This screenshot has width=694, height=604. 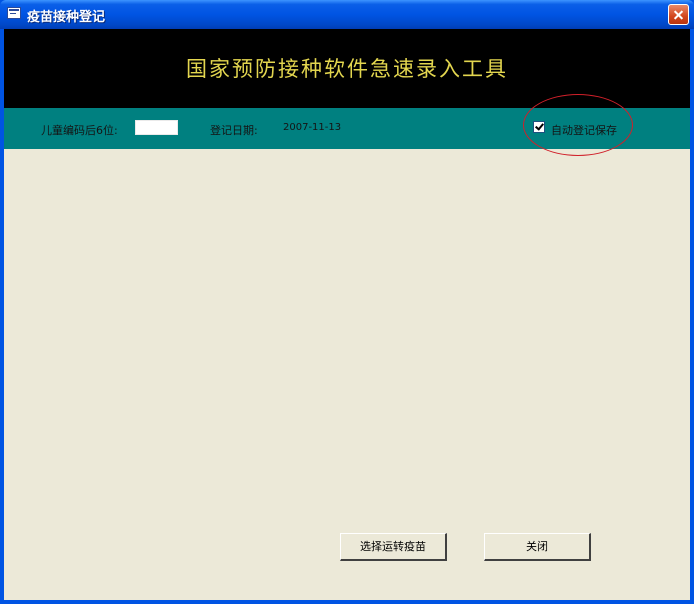 What do you see at coordinates (578, 125) in the screenshot?
I see `highlight-ellipse` at bounding box center [578, 125].